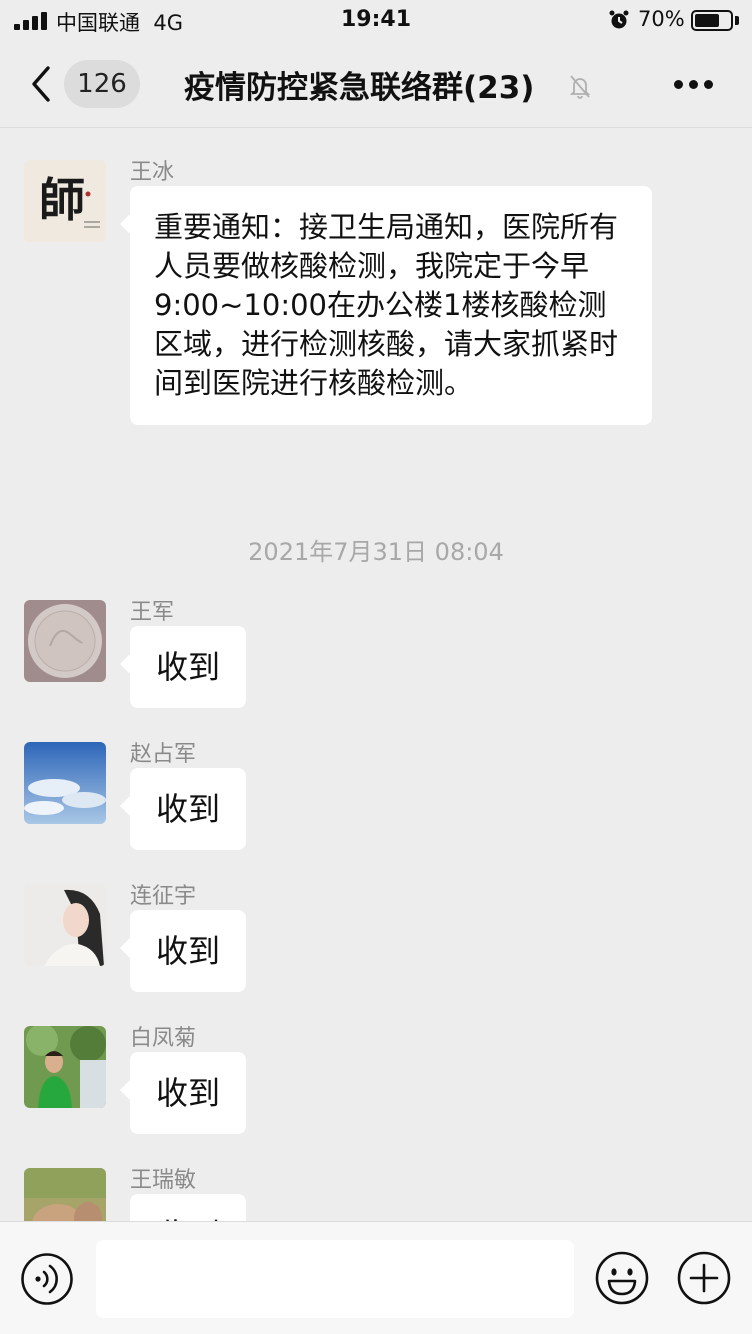 Image resolution: width=752 pixels, height=1334 pixels. Describe the element at coordinates (163, 1038) in the screenshot. I see `sender-name: 白凤菊` at that location.